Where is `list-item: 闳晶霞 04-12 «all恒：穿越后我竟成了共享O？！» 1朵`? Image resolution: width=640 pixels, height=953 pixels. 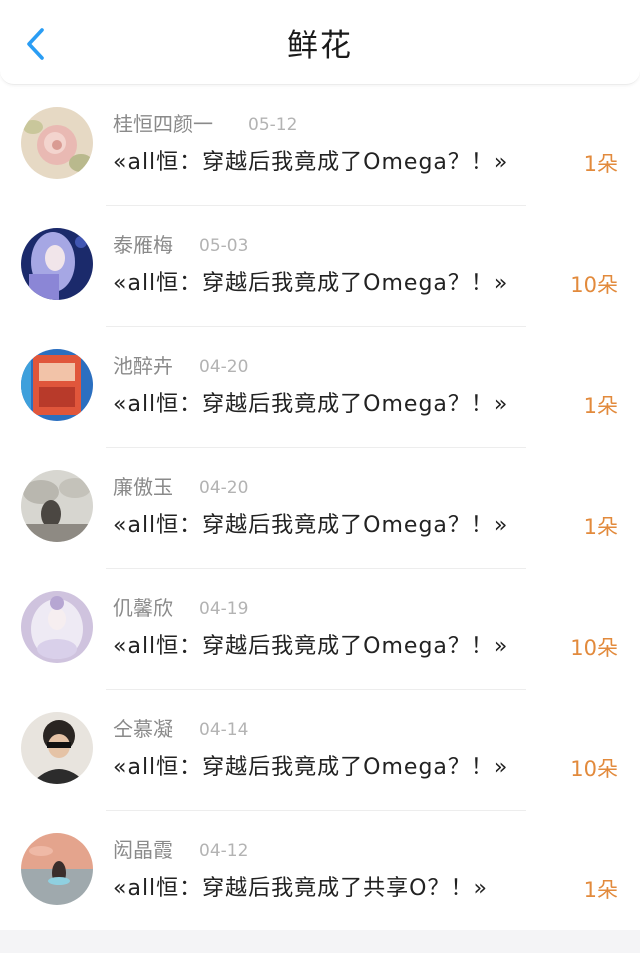 list-item: 闳晶霞 04-12 «all恒：穿越后我竟成了共享O？！» 1朵 is located at coordinates (320, 872).